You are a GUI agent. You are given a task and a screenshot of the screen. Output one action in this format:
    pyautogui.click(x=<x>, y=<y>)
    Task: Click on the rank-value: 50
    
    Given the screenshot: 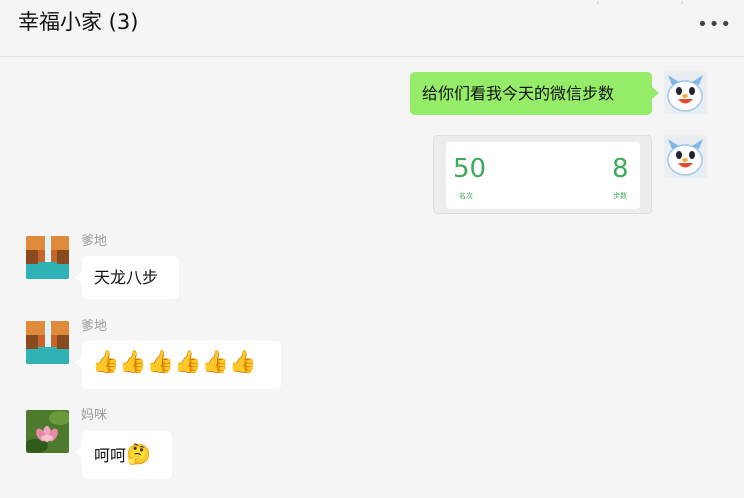 What is the action you would take?
    pyautogui.click(x=470, y=169)
    